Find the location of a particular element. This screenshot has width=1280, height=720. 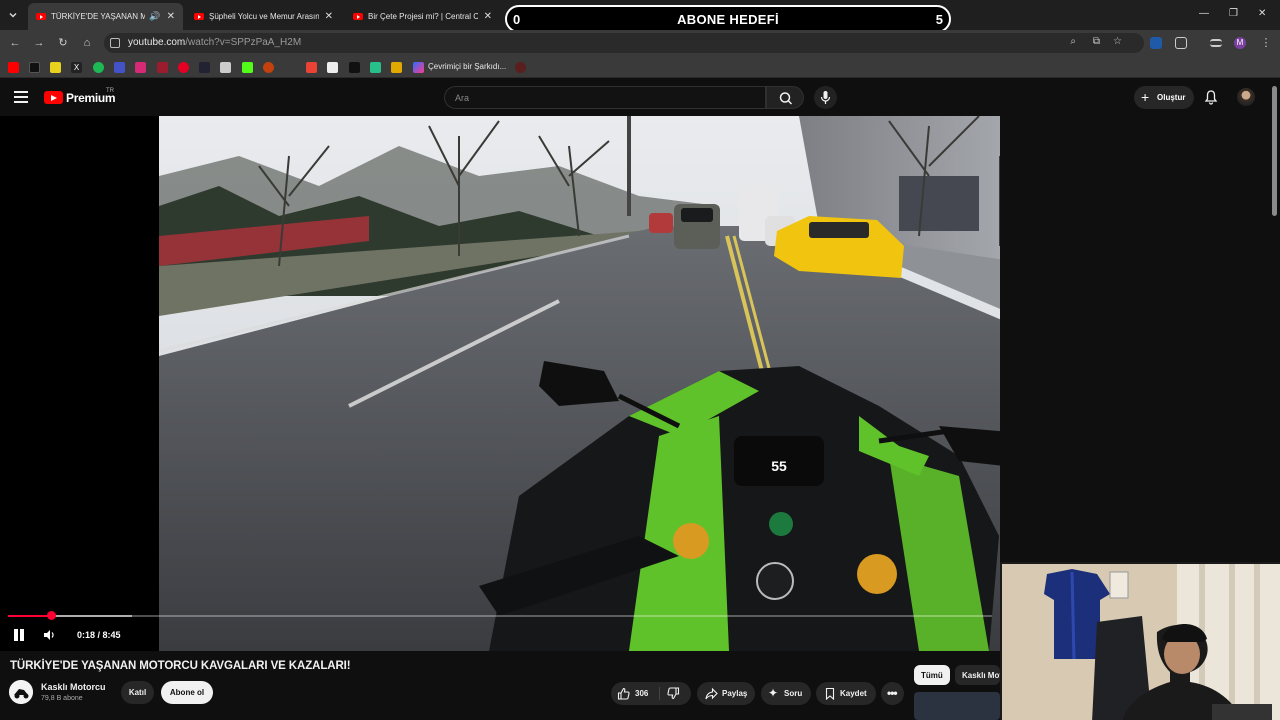

progress-track is located at coordinates (500, 616).